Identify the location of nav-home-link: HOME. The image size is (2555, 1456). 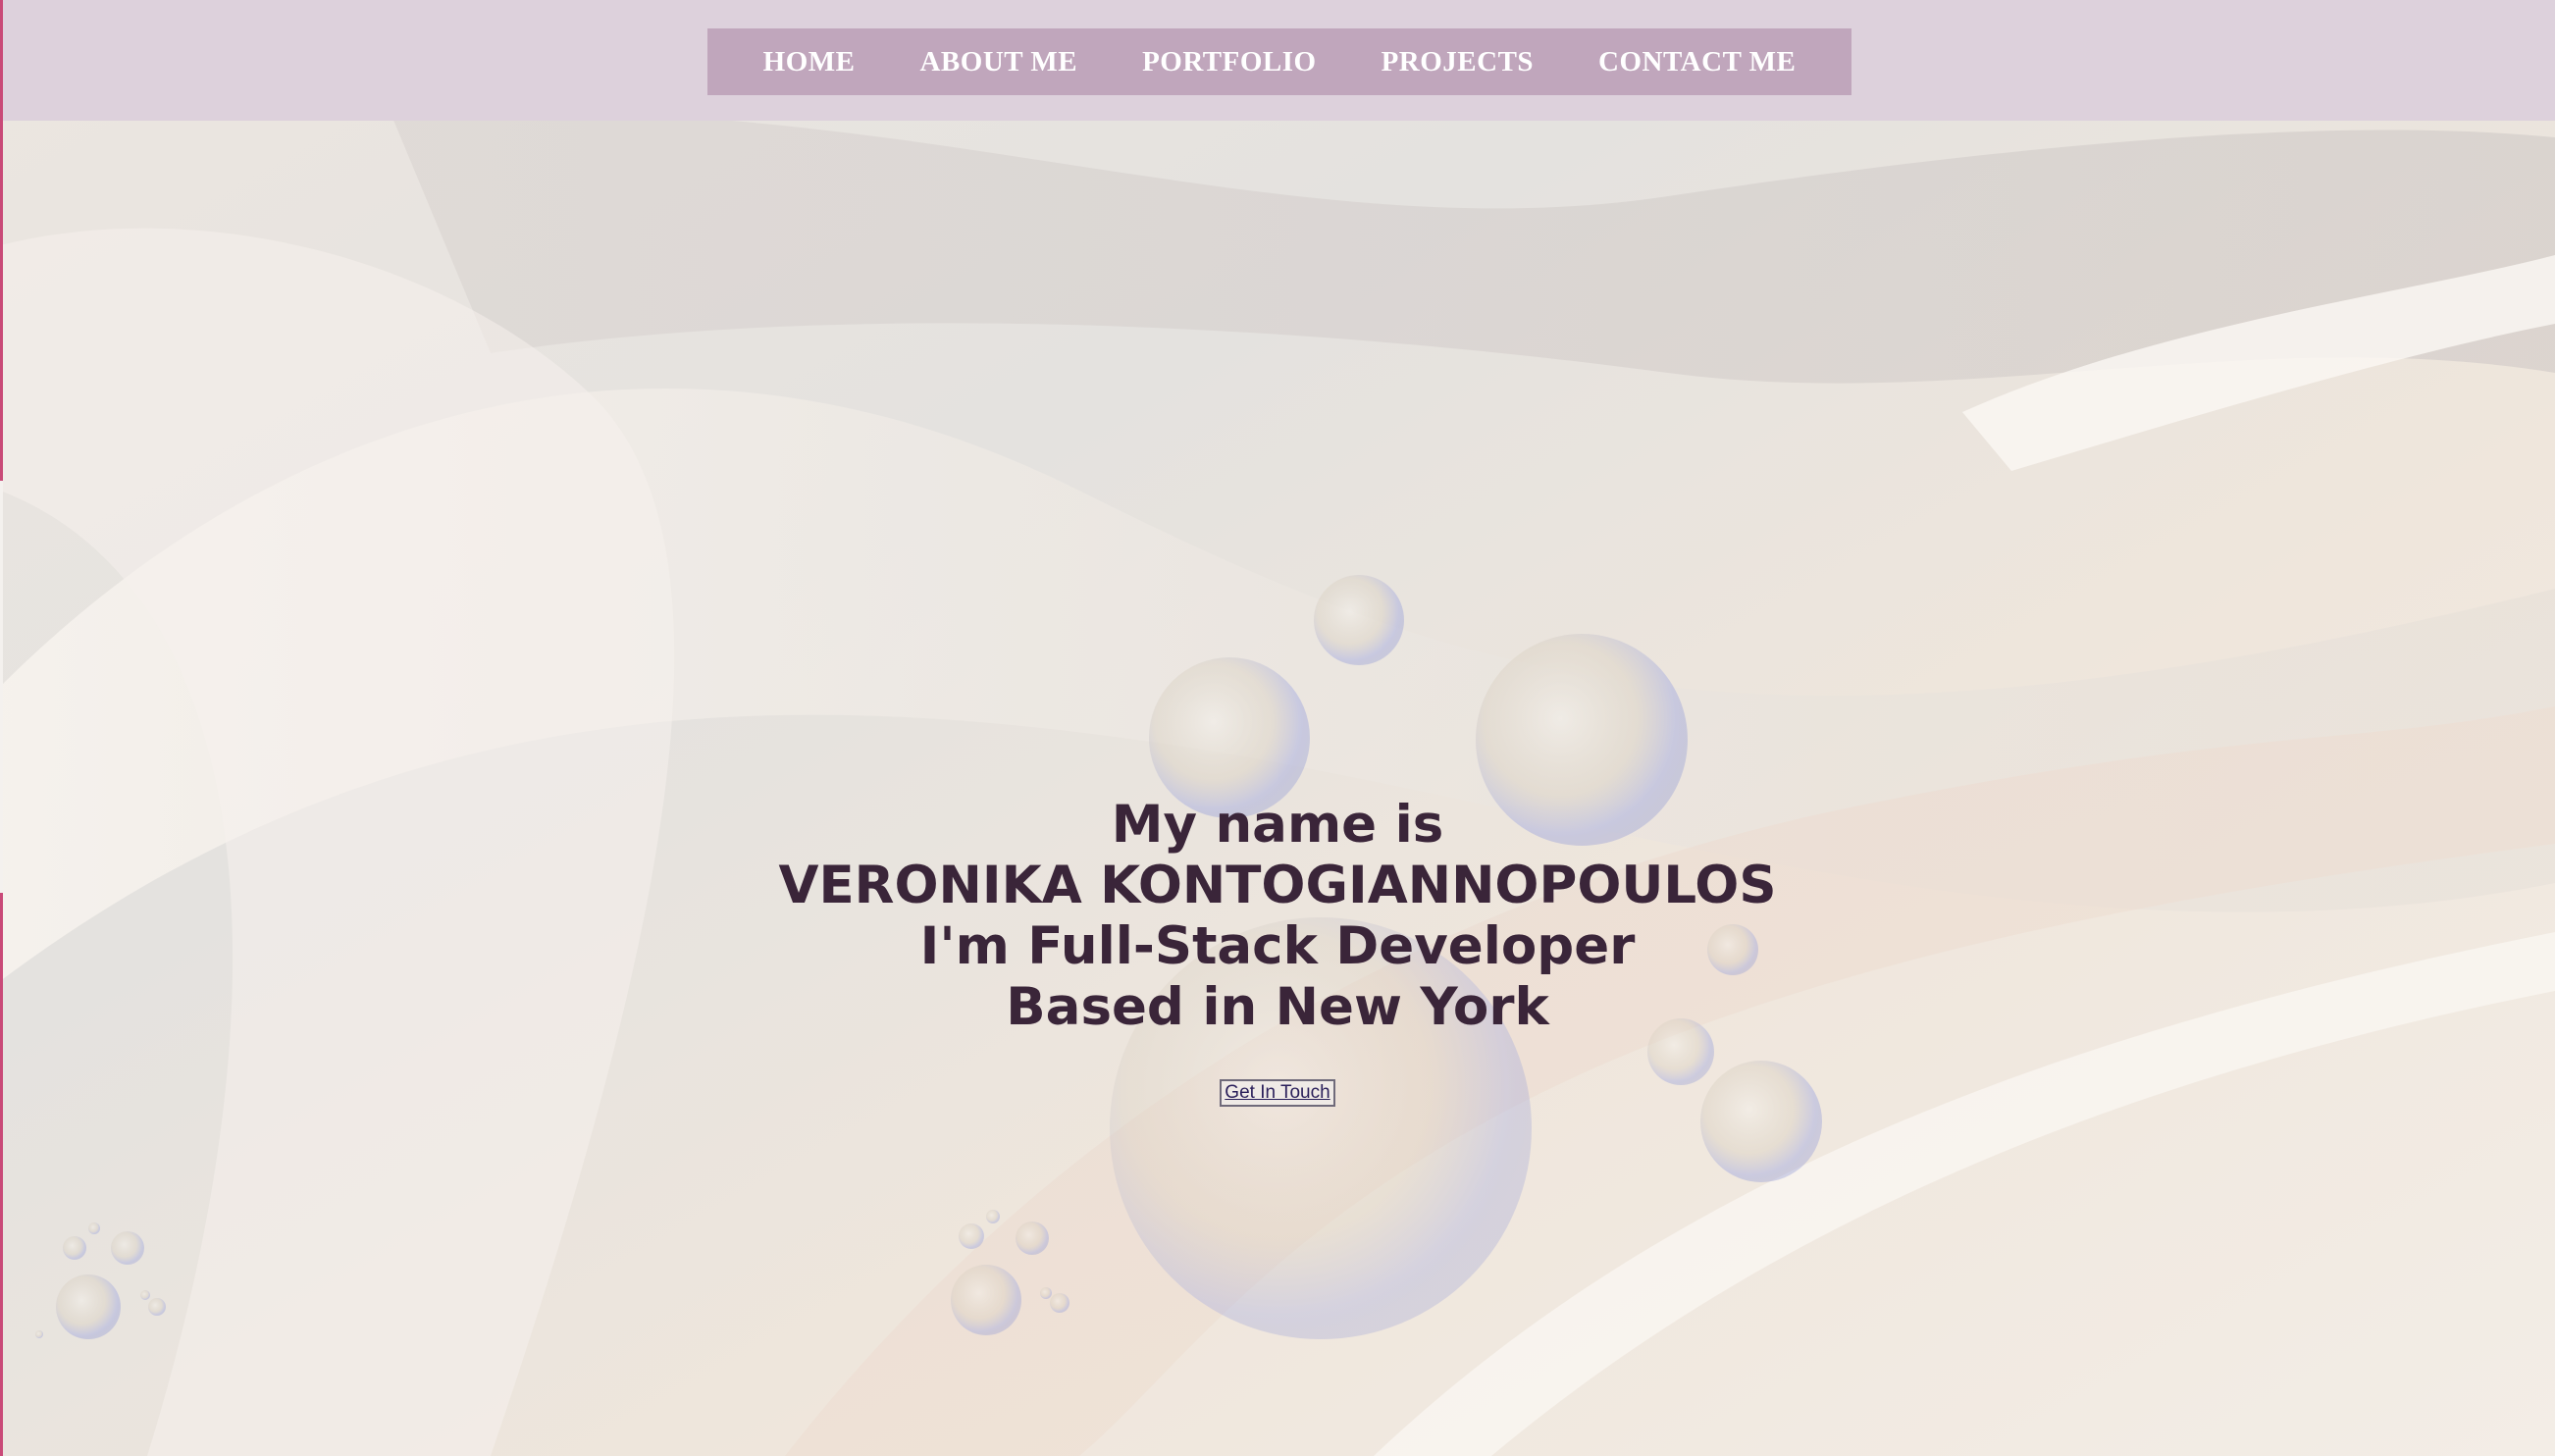
(809, 62).